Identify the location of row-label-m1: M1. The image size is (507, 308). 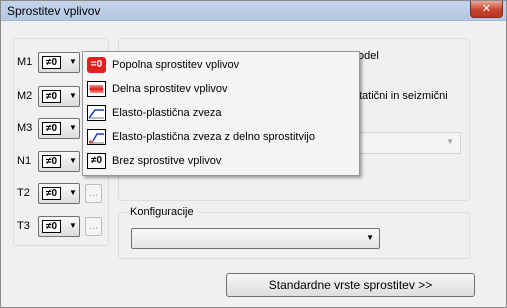
(25, 62).